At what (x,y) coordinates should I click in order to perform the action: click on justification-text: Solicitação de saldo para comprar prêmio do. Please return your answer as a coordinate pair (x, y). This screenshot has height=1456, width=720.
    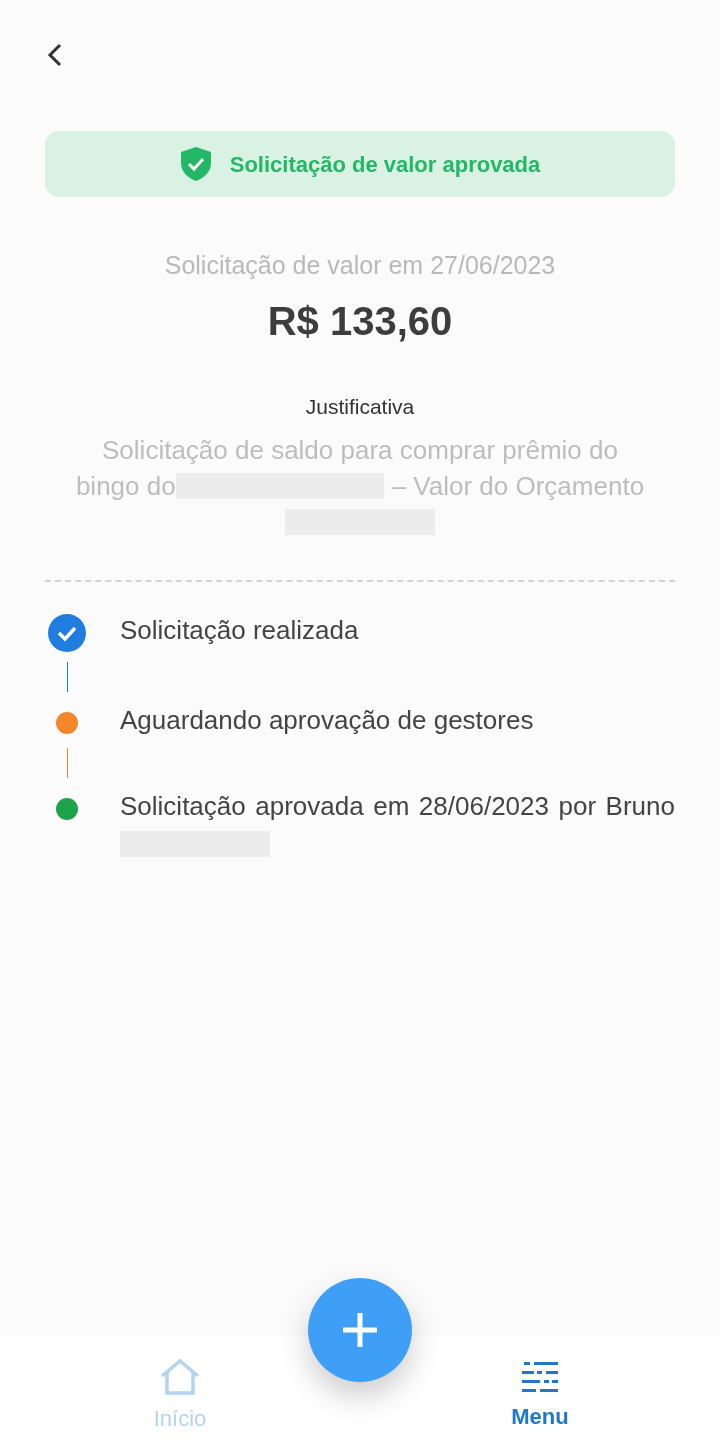
    Looking at the image, I should click on (360, 450).